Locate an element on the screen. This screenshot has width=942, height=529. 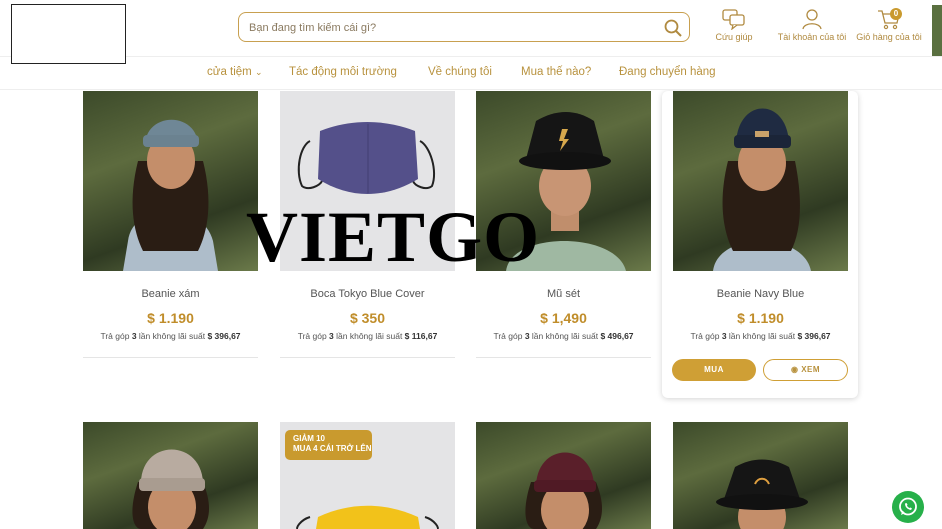
eye-icon: ◉ is located at coordinates (794, 369).